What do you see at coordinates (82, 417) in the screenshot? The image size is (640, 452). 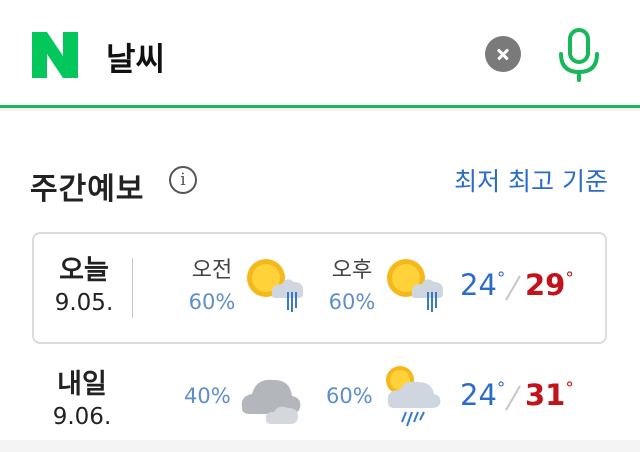 I see `day-date: 9.06.` at bounding box center [82, 417].